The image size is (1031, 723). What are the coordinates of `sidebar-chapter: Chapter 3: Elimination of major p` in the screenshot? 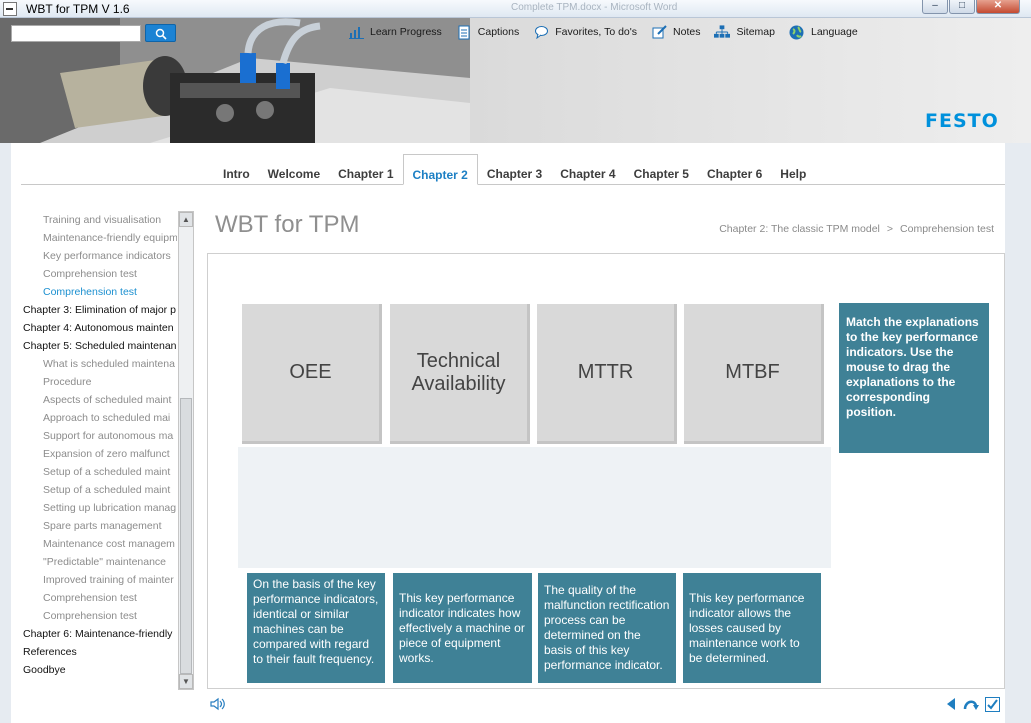 It's located at (99, 310).